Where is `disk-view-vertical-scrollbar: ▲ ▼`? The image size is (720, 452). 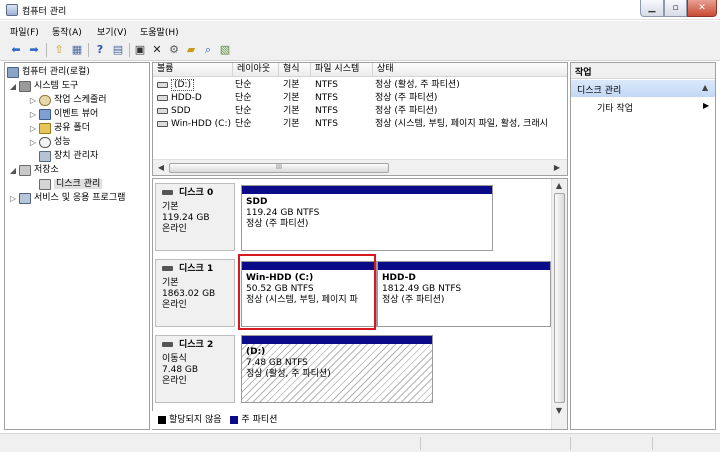 disk-view-vertical-scrollbar: ▲ ▼ is located at coordinates (559, 304).